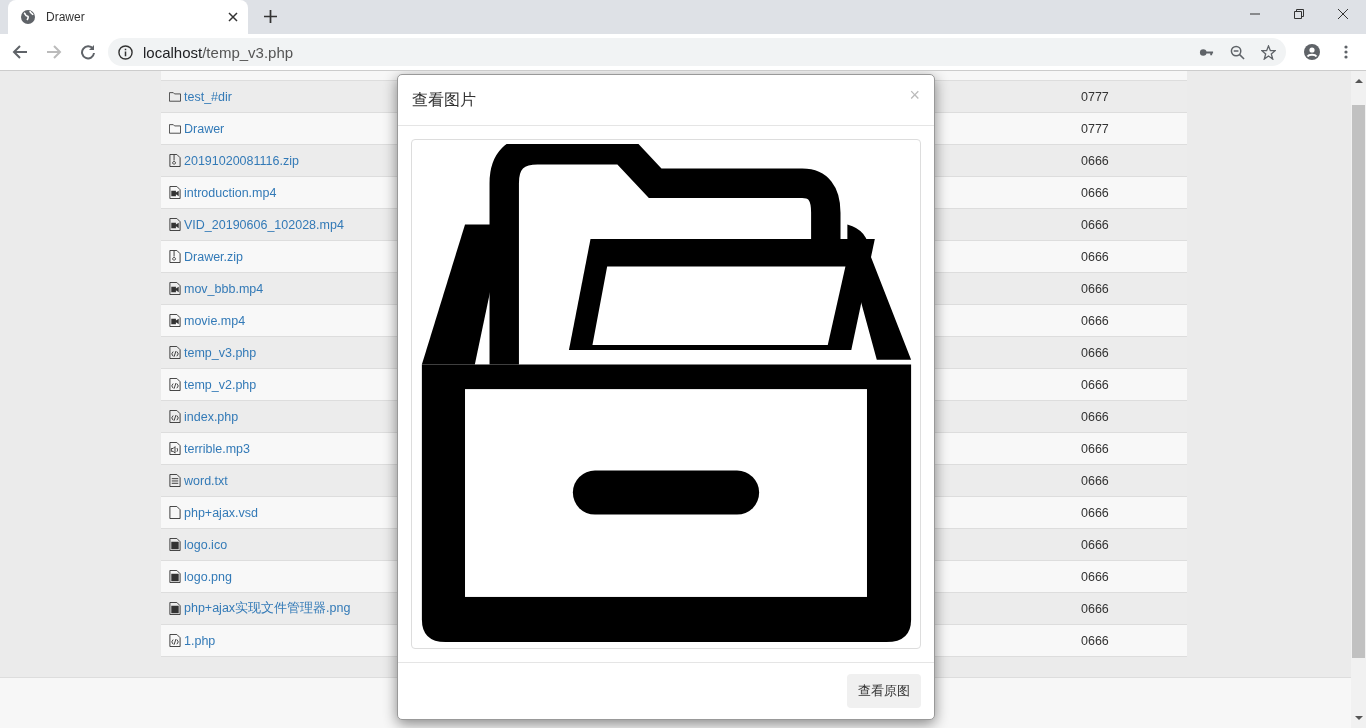 This screenshot has height=728, width=1366. Describe the element at coordinates (211, 416) in the screenshot. I see `file-link: index.php` at that location.